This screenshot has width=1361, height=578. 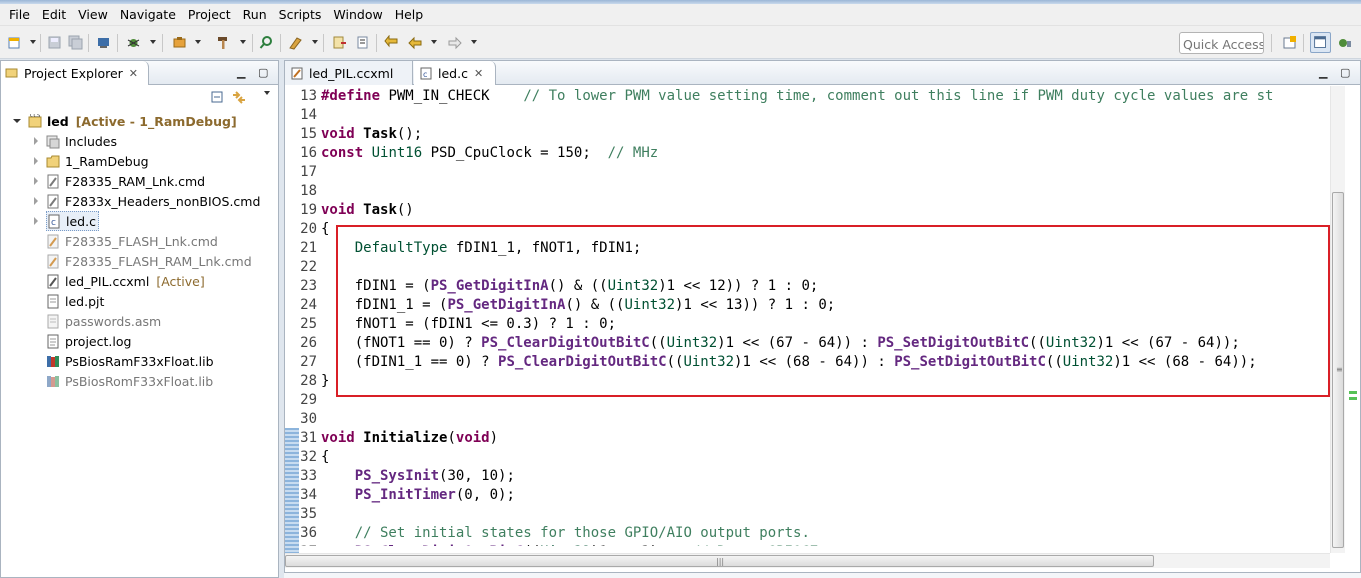 What do you see at coordinates (125, 181) in the screenshot?
I see `tree-item: F28335_RAM_Lnk.cmd` at bounding box center [125, 181].